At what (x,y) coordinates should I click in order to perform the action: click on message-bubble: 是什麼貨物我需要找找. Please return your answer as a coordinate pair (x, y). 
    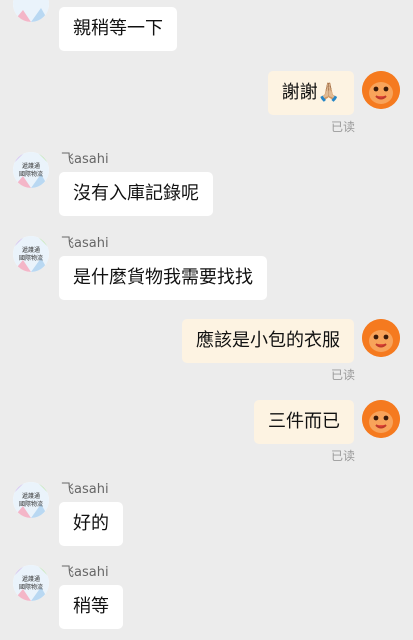
    Looking at the image, I should click on (163, 278).